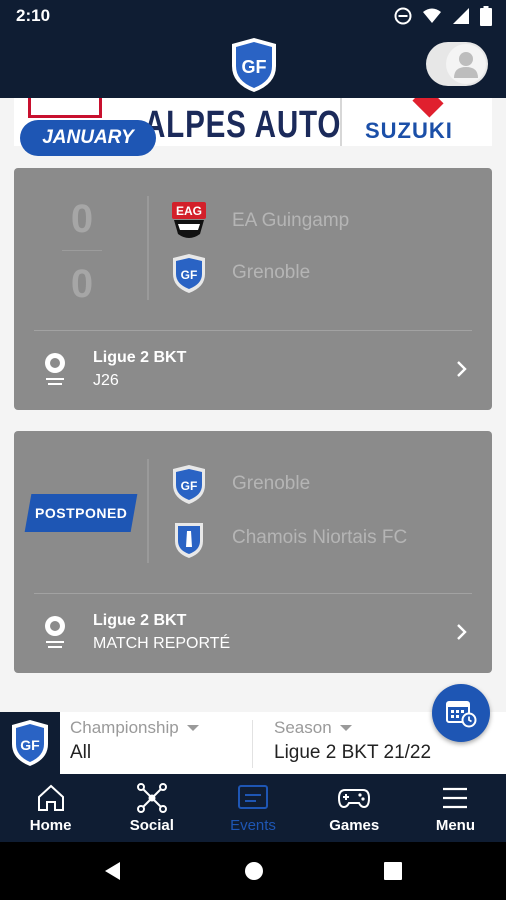  I want to click on postponed-badge: POSTPONED, so click(81, 513).